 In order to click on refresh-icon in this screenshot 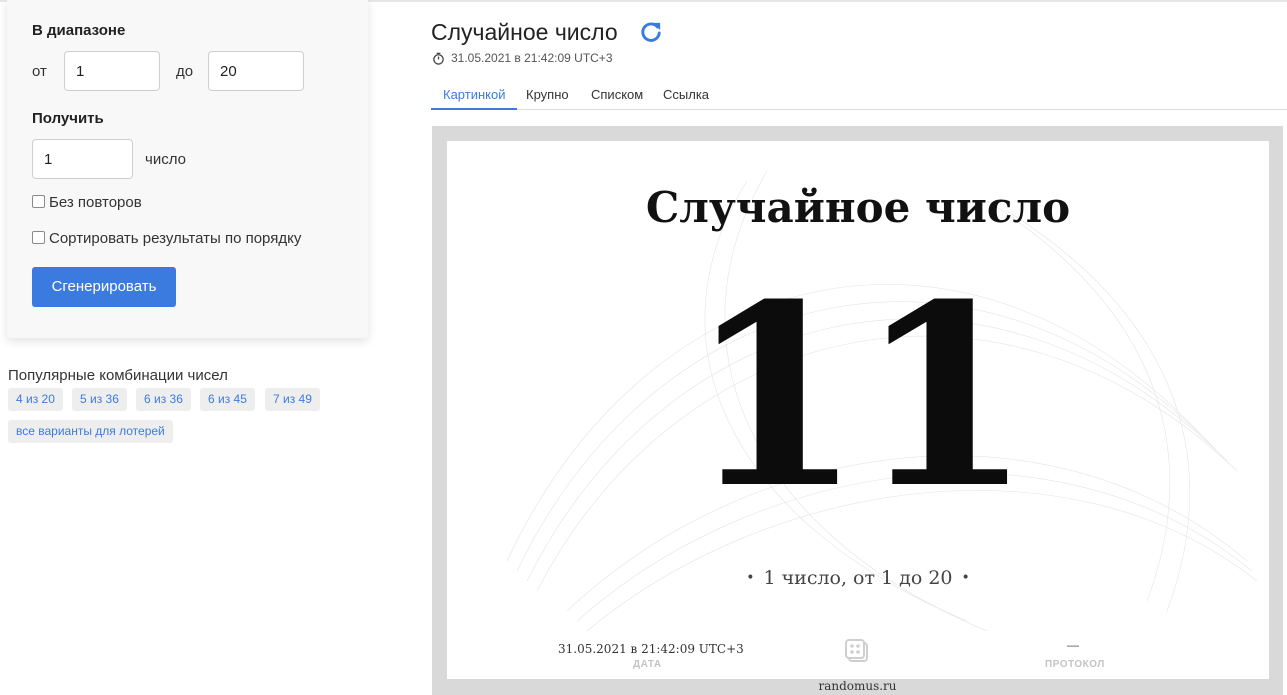, I will do `click(651, 32)`.